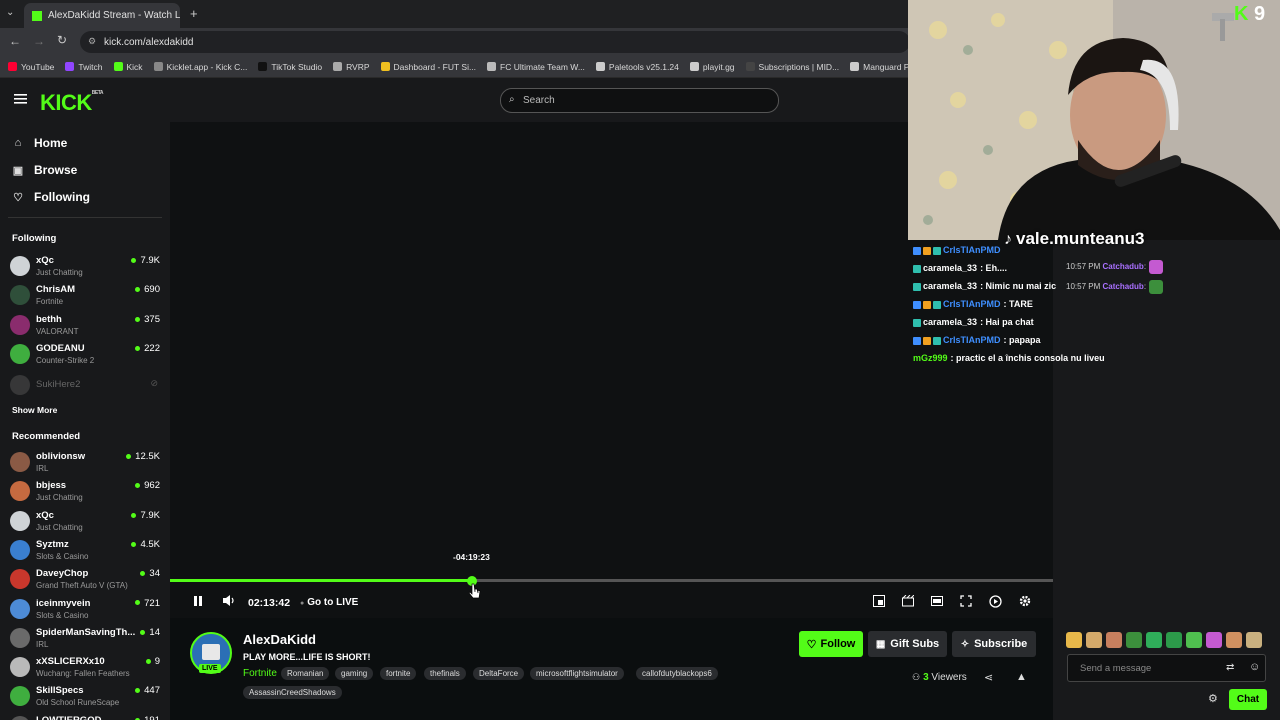 The height and width of the screenshot is (720, 1280). Describe the element at coordinates (637, 67) in the screenshot. I see `bookmark-item: Paletools v25.1.24` at that location.